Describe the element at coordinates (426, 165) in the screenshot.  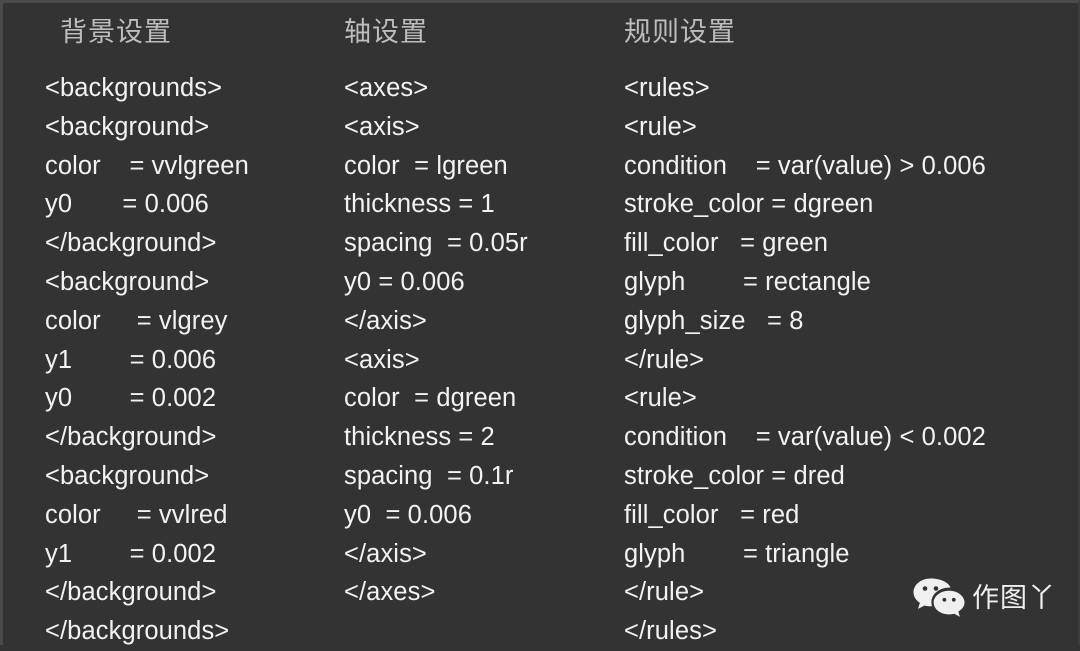
I see `code-line: color = lgreen` at that location.